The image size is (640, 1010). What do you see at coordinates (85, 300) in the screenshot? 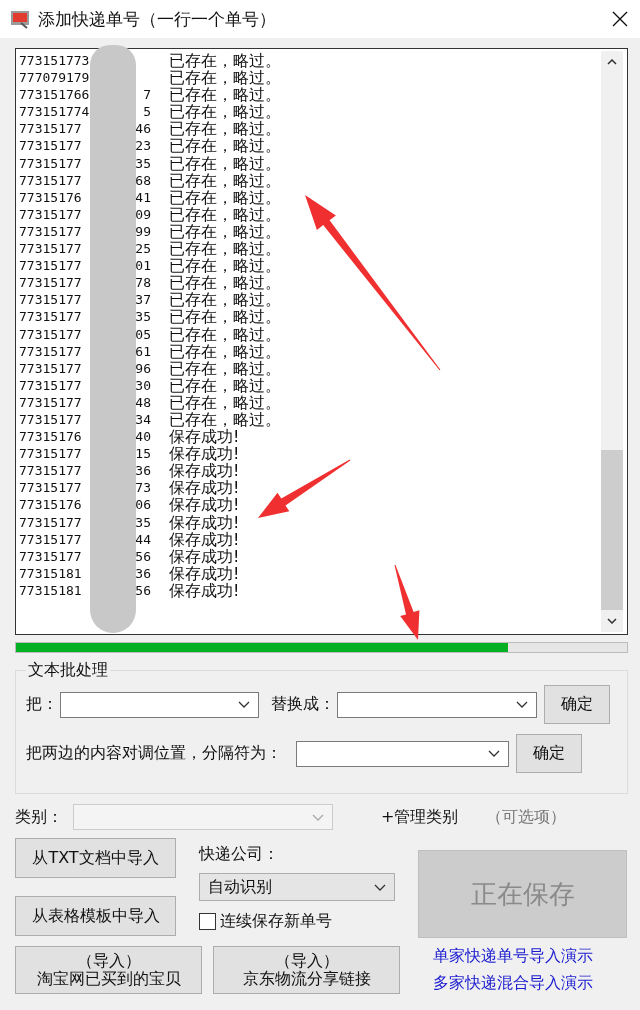
I see `log-line-number: 77315177 37` at bounding box center [85, 300].